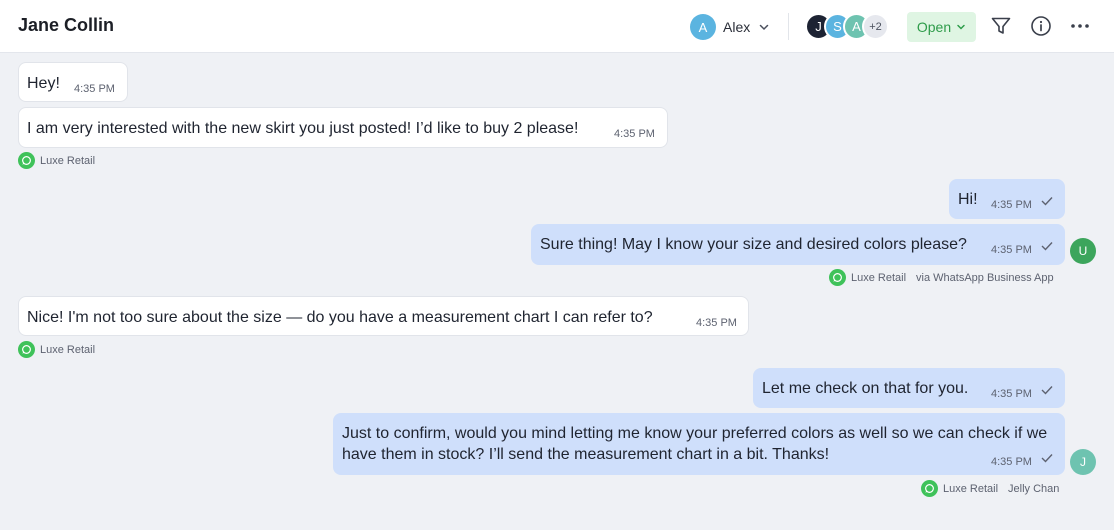  Describe the element at coordinates (1080, 26) in the screenshot. I see `more-options-icon` at that location.